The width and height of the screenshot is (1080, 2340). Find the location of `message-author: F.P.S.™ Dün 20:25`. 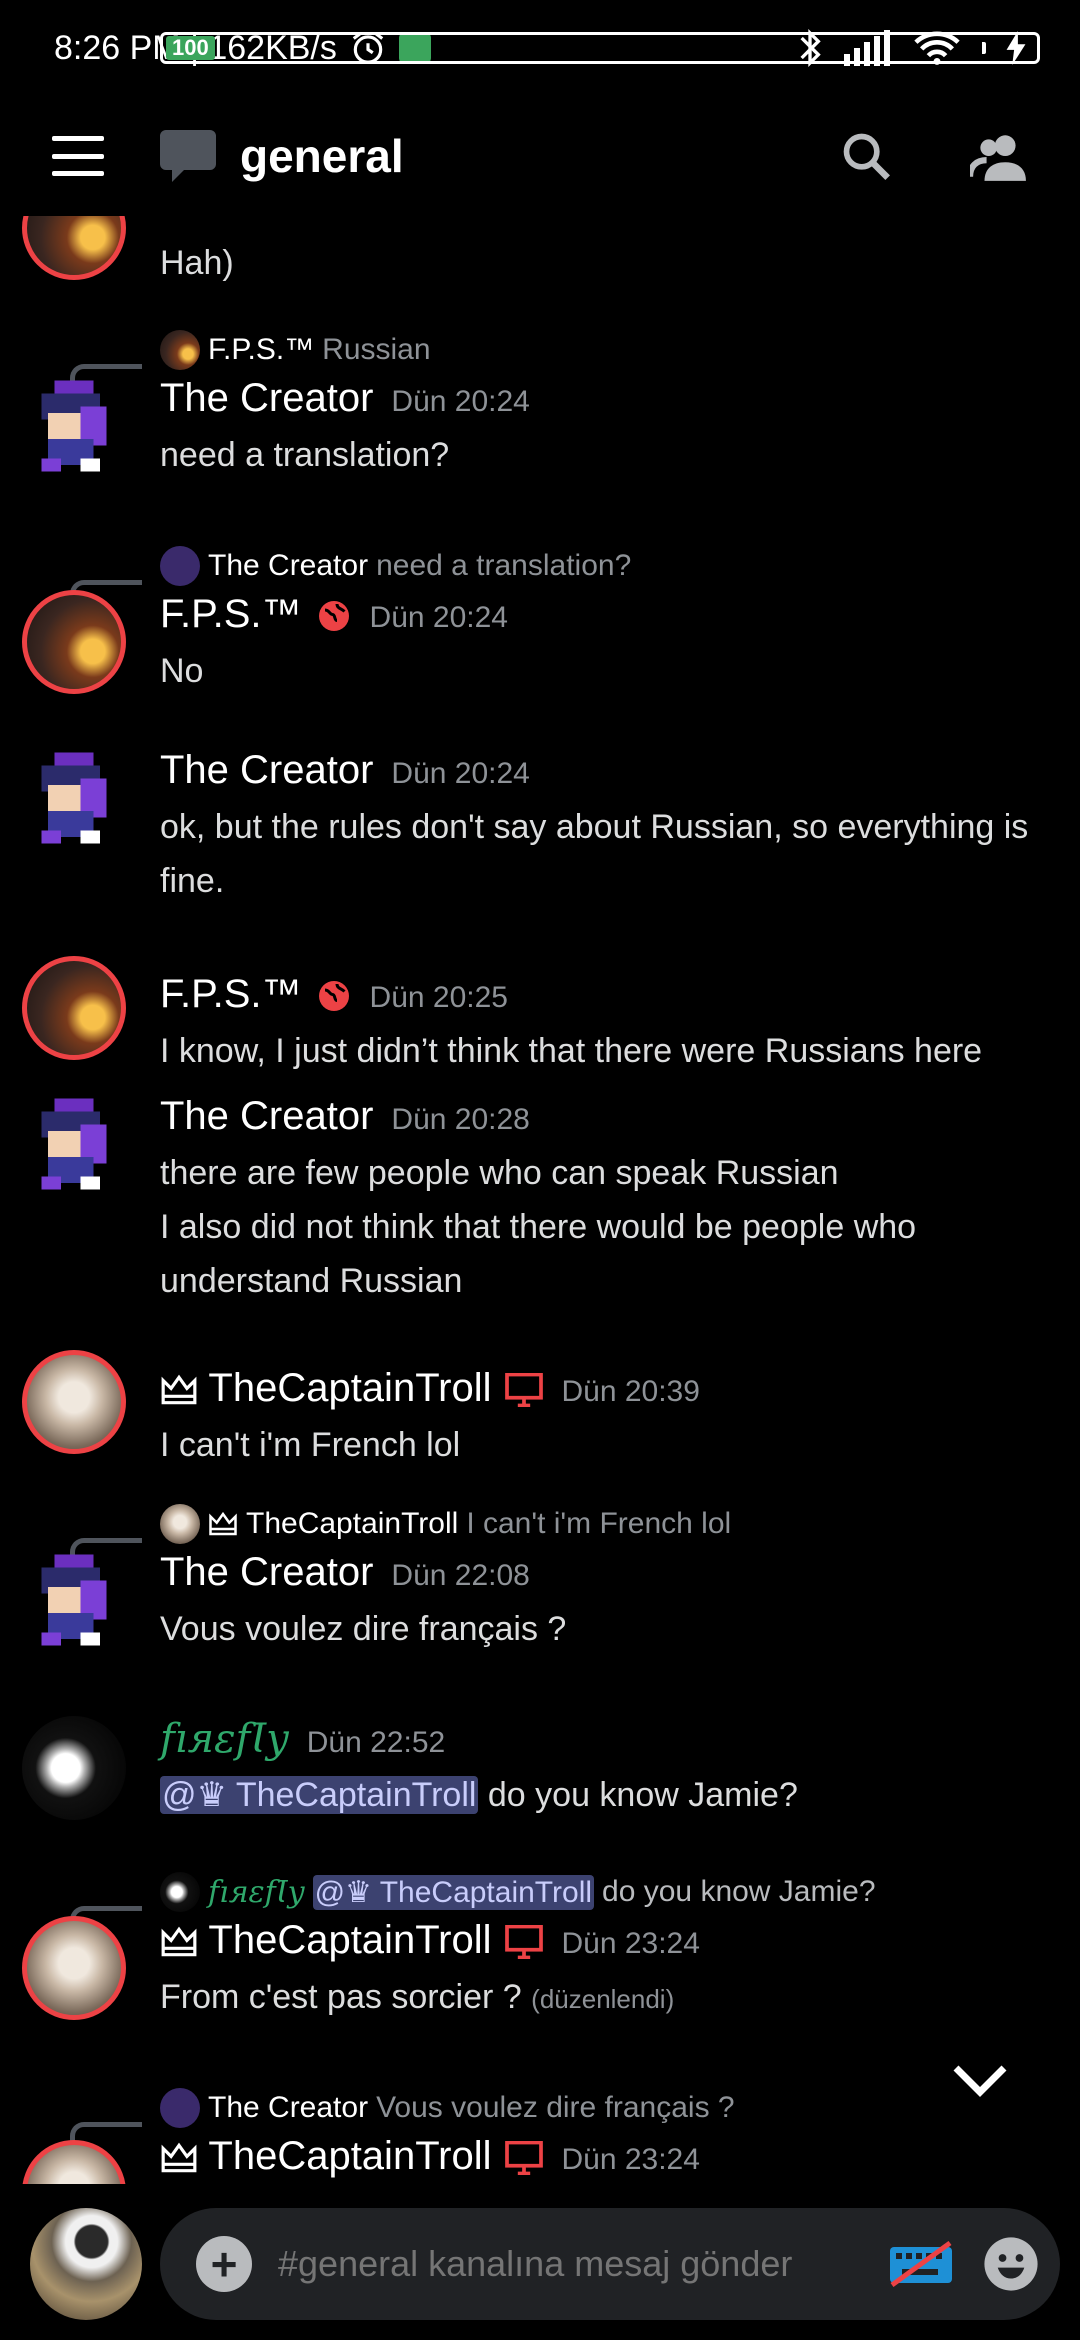

message-author: F.P.S.™ Dün 20:25 is located at coordinates (334, 994).